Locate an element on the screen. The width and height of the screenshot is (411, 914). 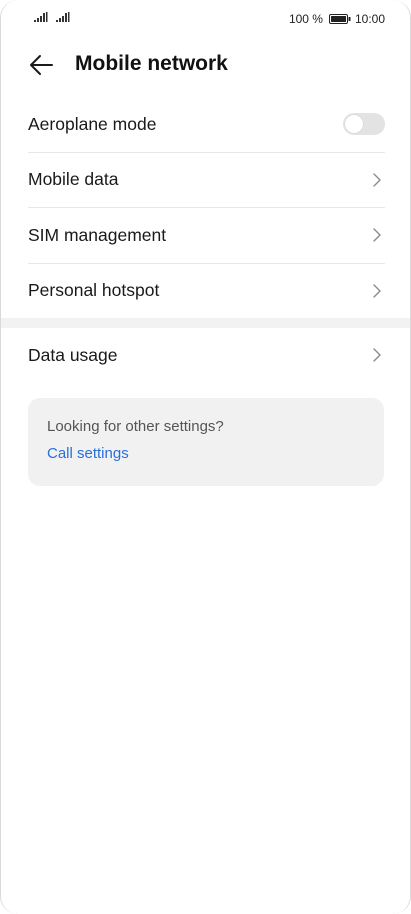
call-settings-link: Call settings is located at coordinates (206, 453).